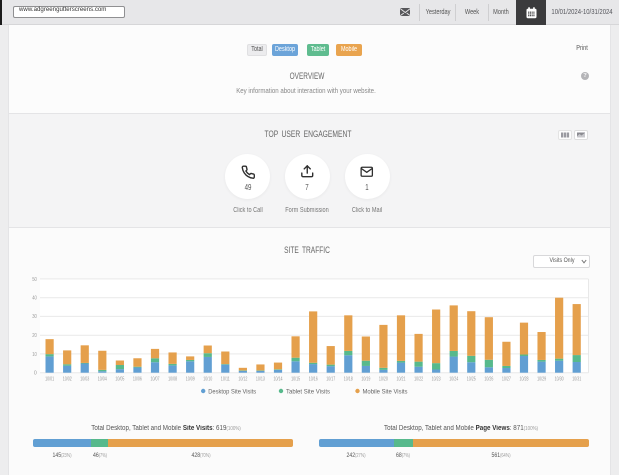 Image resolution: width=619 pixels, height=475 pixels. I want to click on svg-text: 10/11, so click(225, 380).